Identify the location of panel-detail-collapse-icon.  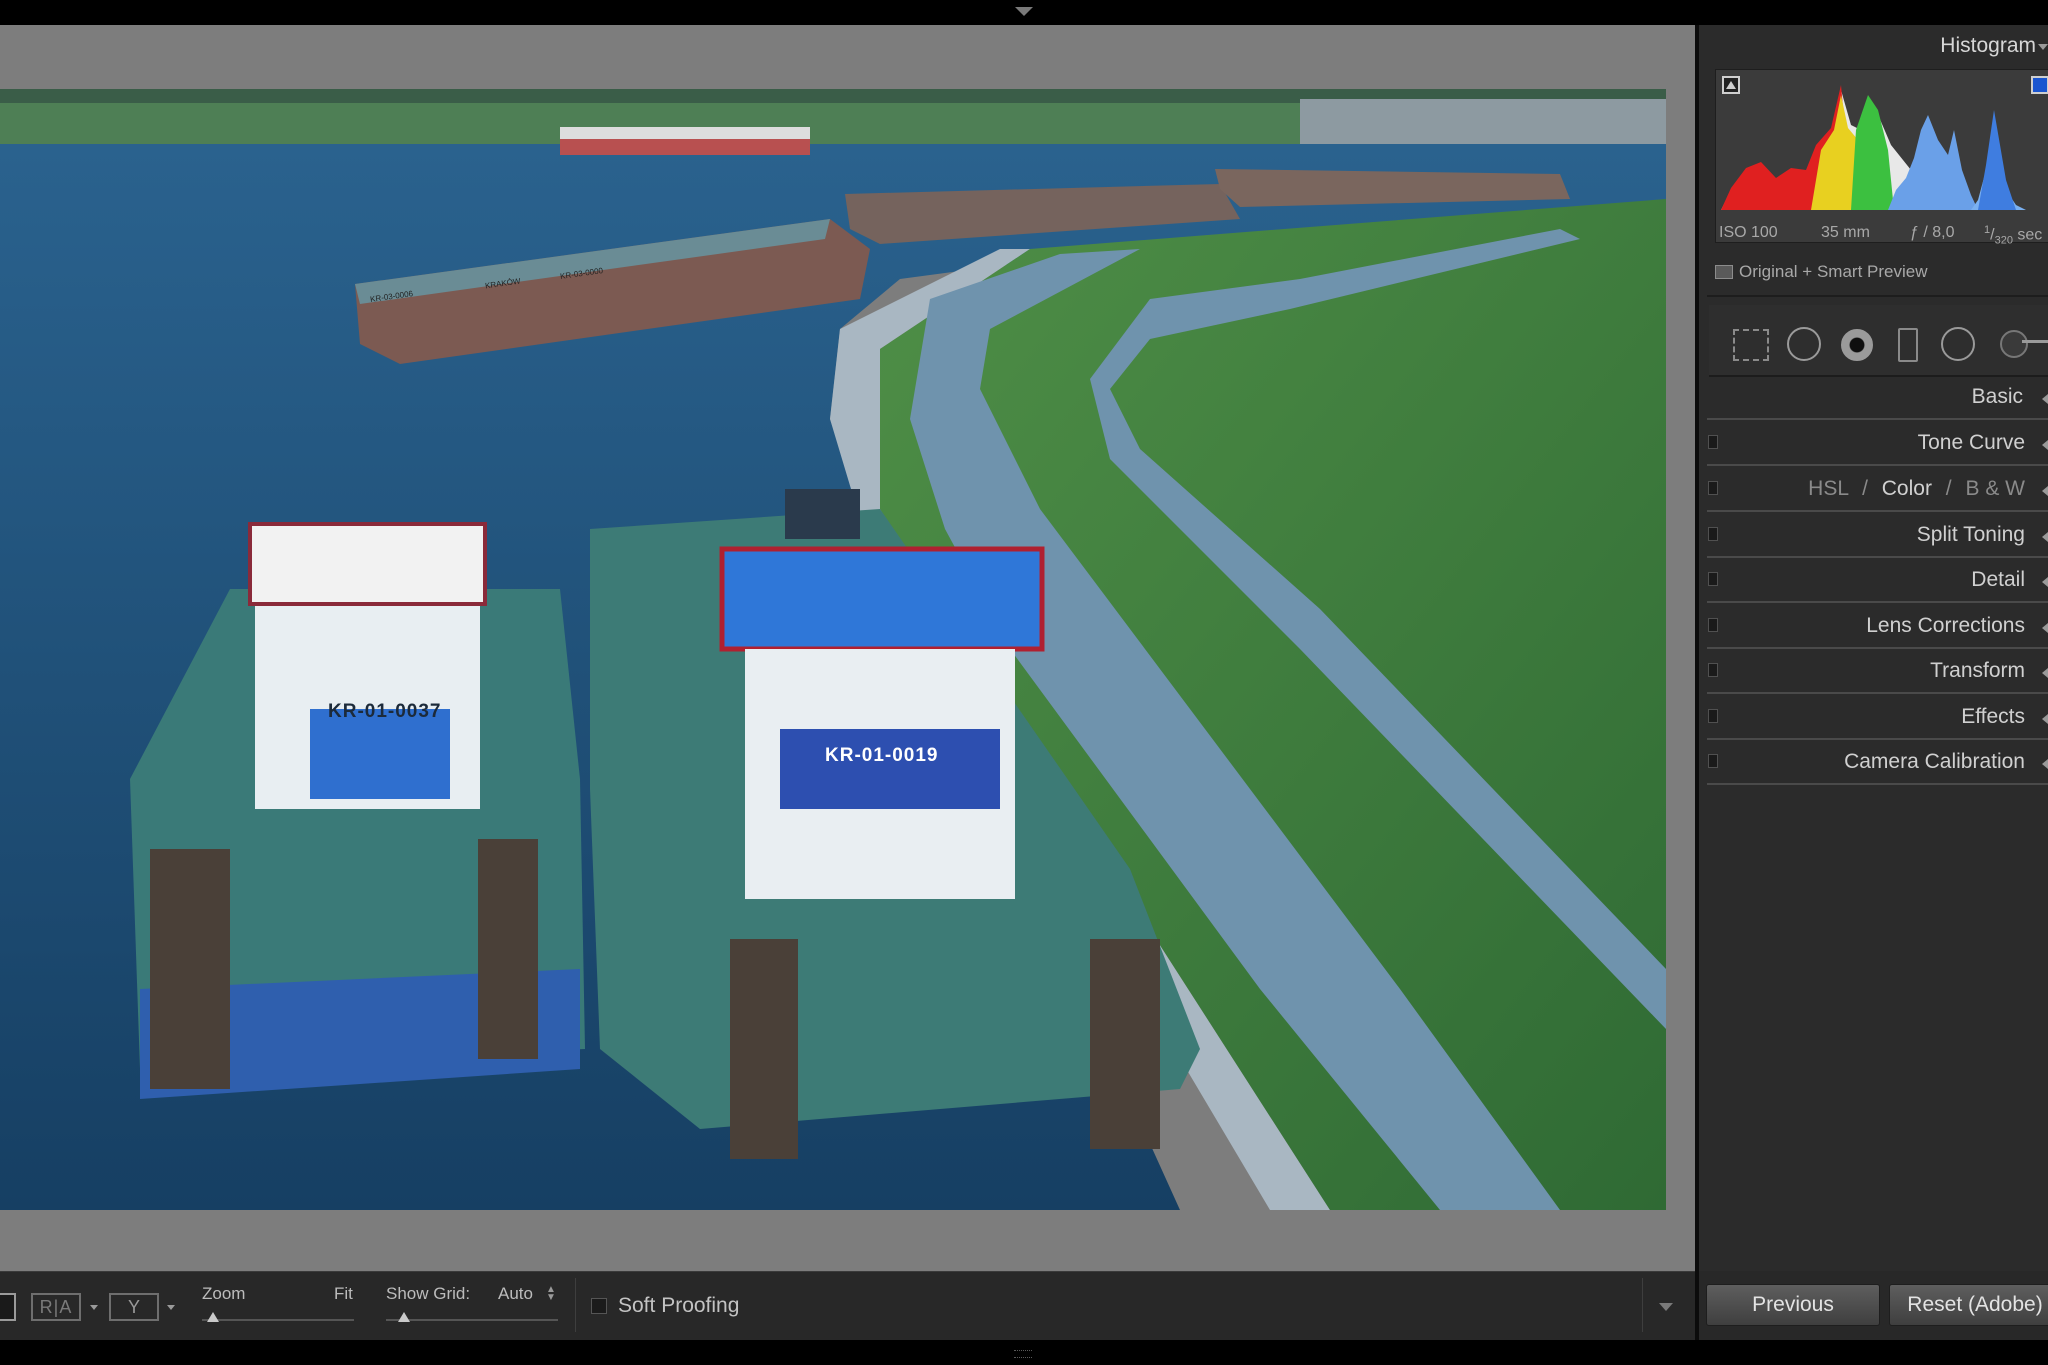
(2045, 582).